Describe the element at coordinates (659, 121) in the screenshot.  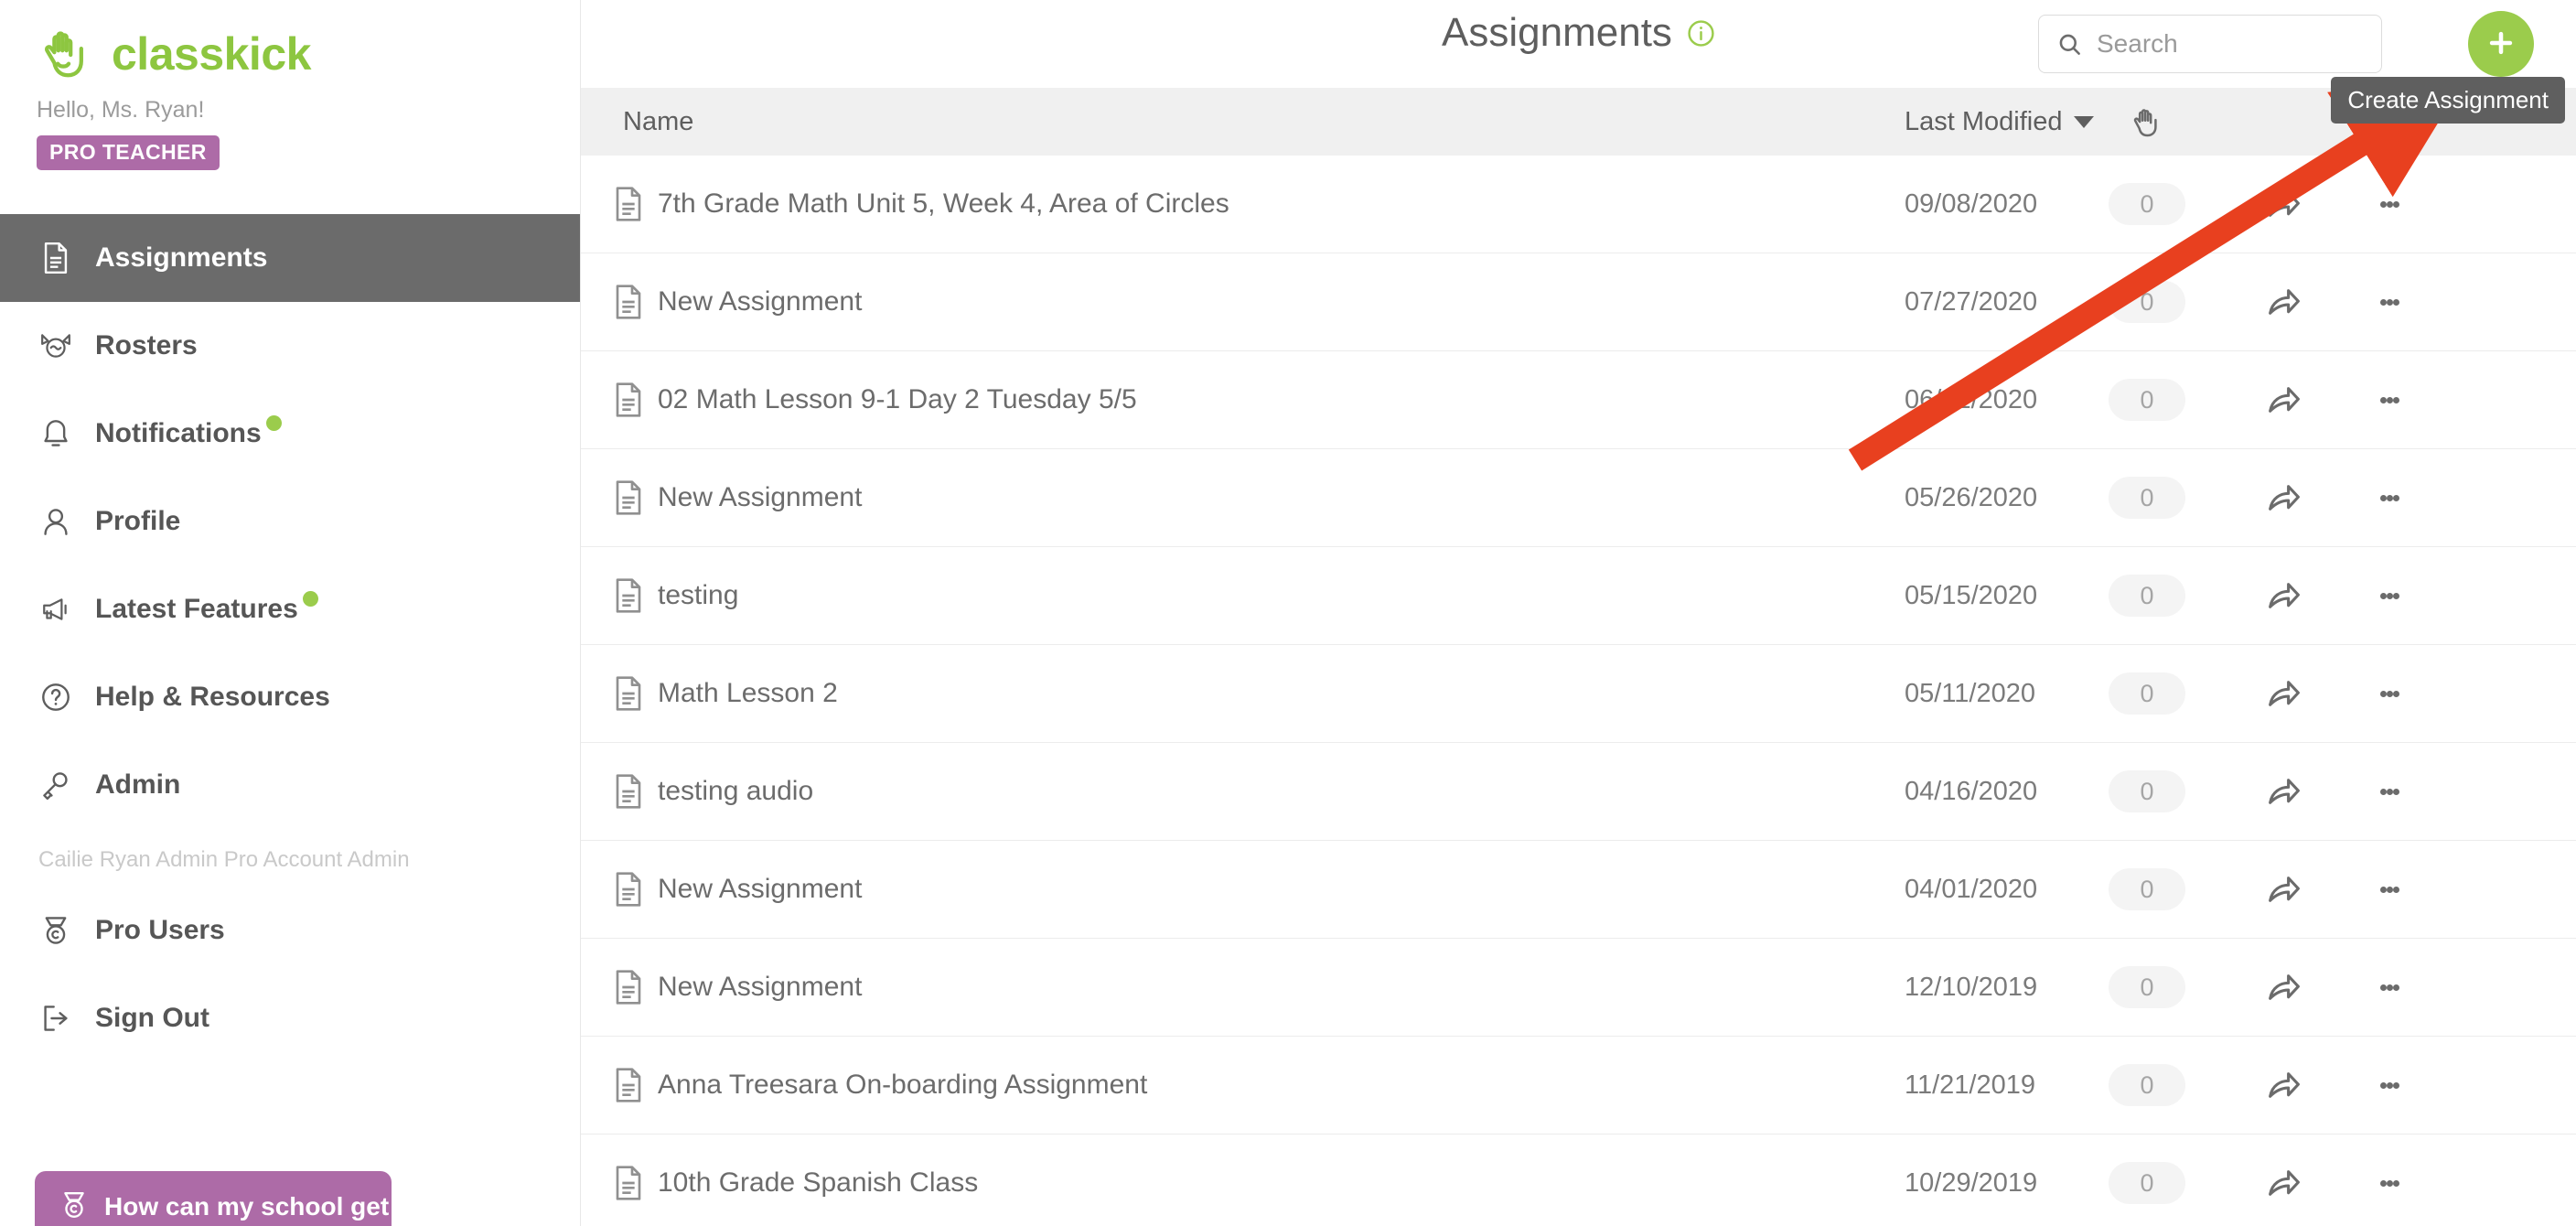
I see `column-header-name: Name` at that location.